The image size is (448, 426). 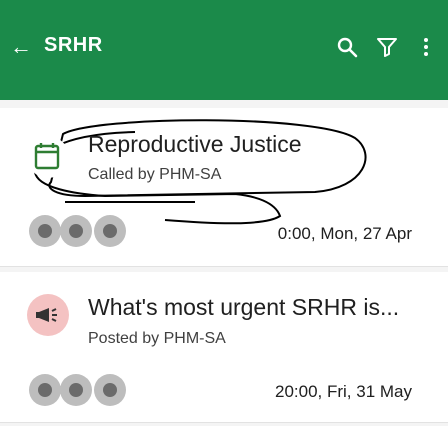 I want to click on item-subtitle: Posted by PHM-SA, so click(x=157, y=338).